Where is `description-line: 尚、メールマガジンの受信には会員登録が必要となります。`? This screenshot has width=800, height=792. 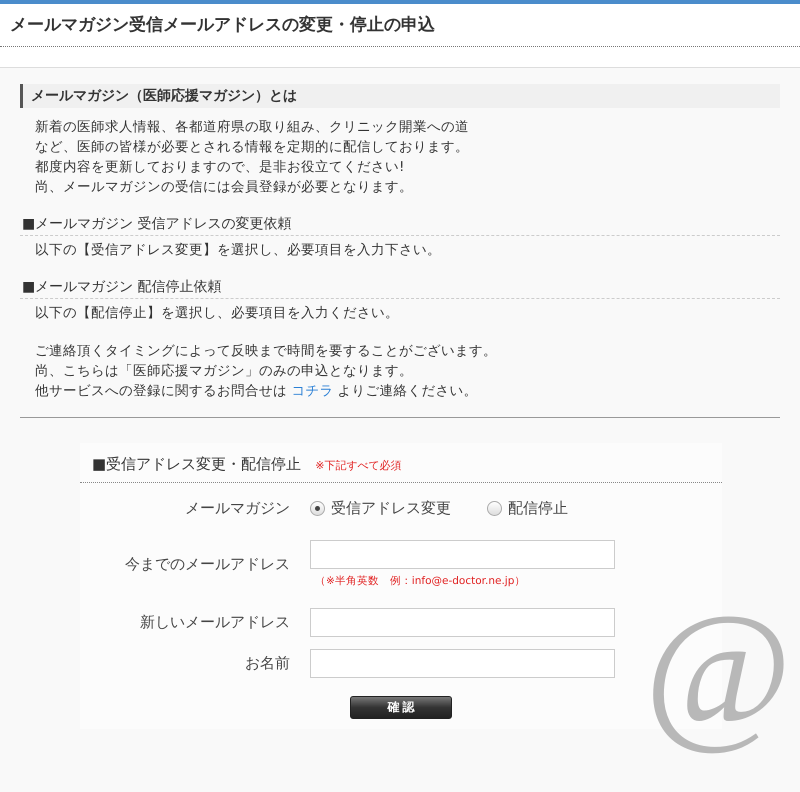 description-line: 尚、メールマガジンの受信には会員登録が必要となります。 is located at coordinates (224, 187).